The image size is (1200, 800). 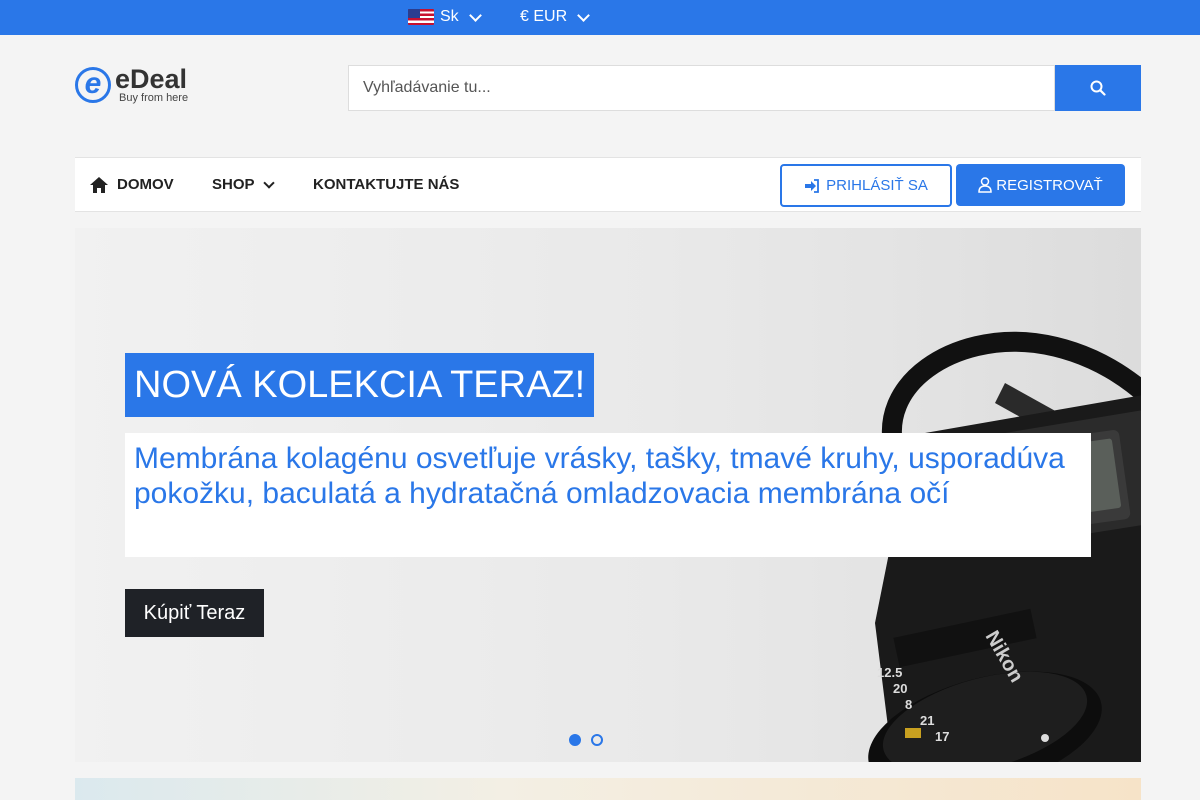 I want to click on currency-selector: € EUR, so click(x=555, y=17).